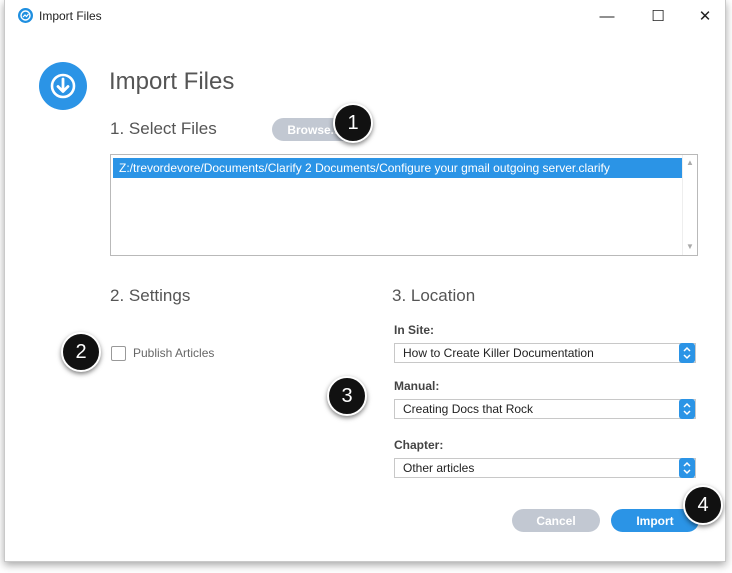 The height and width of the screenshot is (573, 732). Describe the element at coordinates (347, 396) in the screenshot. I see `callout-badge: 3` at that location.